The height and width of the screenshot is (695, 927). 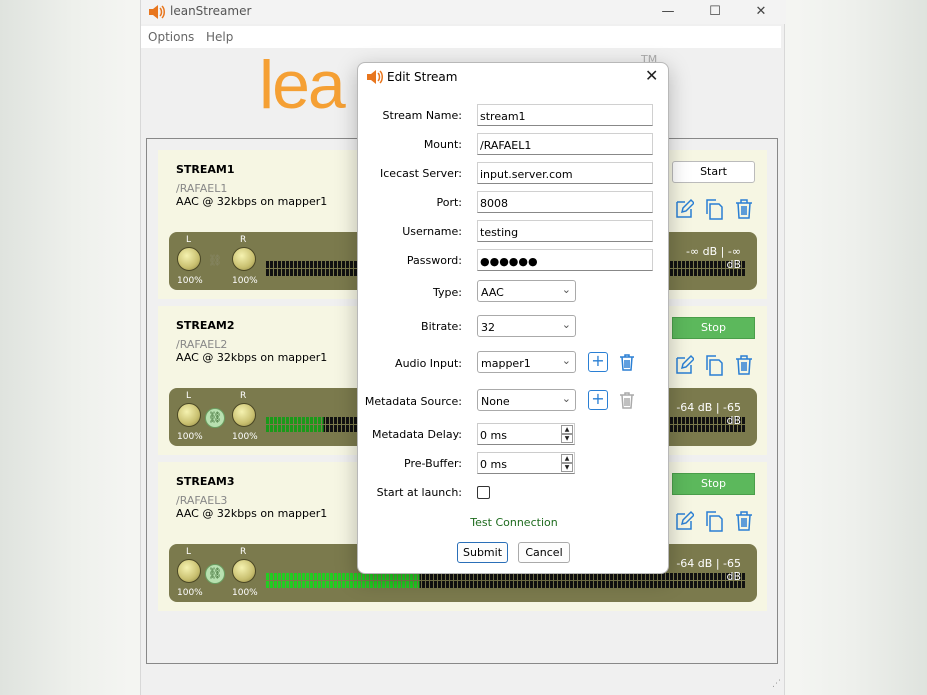 What do you see at coordinates (433, 463) in the screenshot?
I see `pre-buffer-label: Pre-Buffer:` at bounding box center [433, 463].